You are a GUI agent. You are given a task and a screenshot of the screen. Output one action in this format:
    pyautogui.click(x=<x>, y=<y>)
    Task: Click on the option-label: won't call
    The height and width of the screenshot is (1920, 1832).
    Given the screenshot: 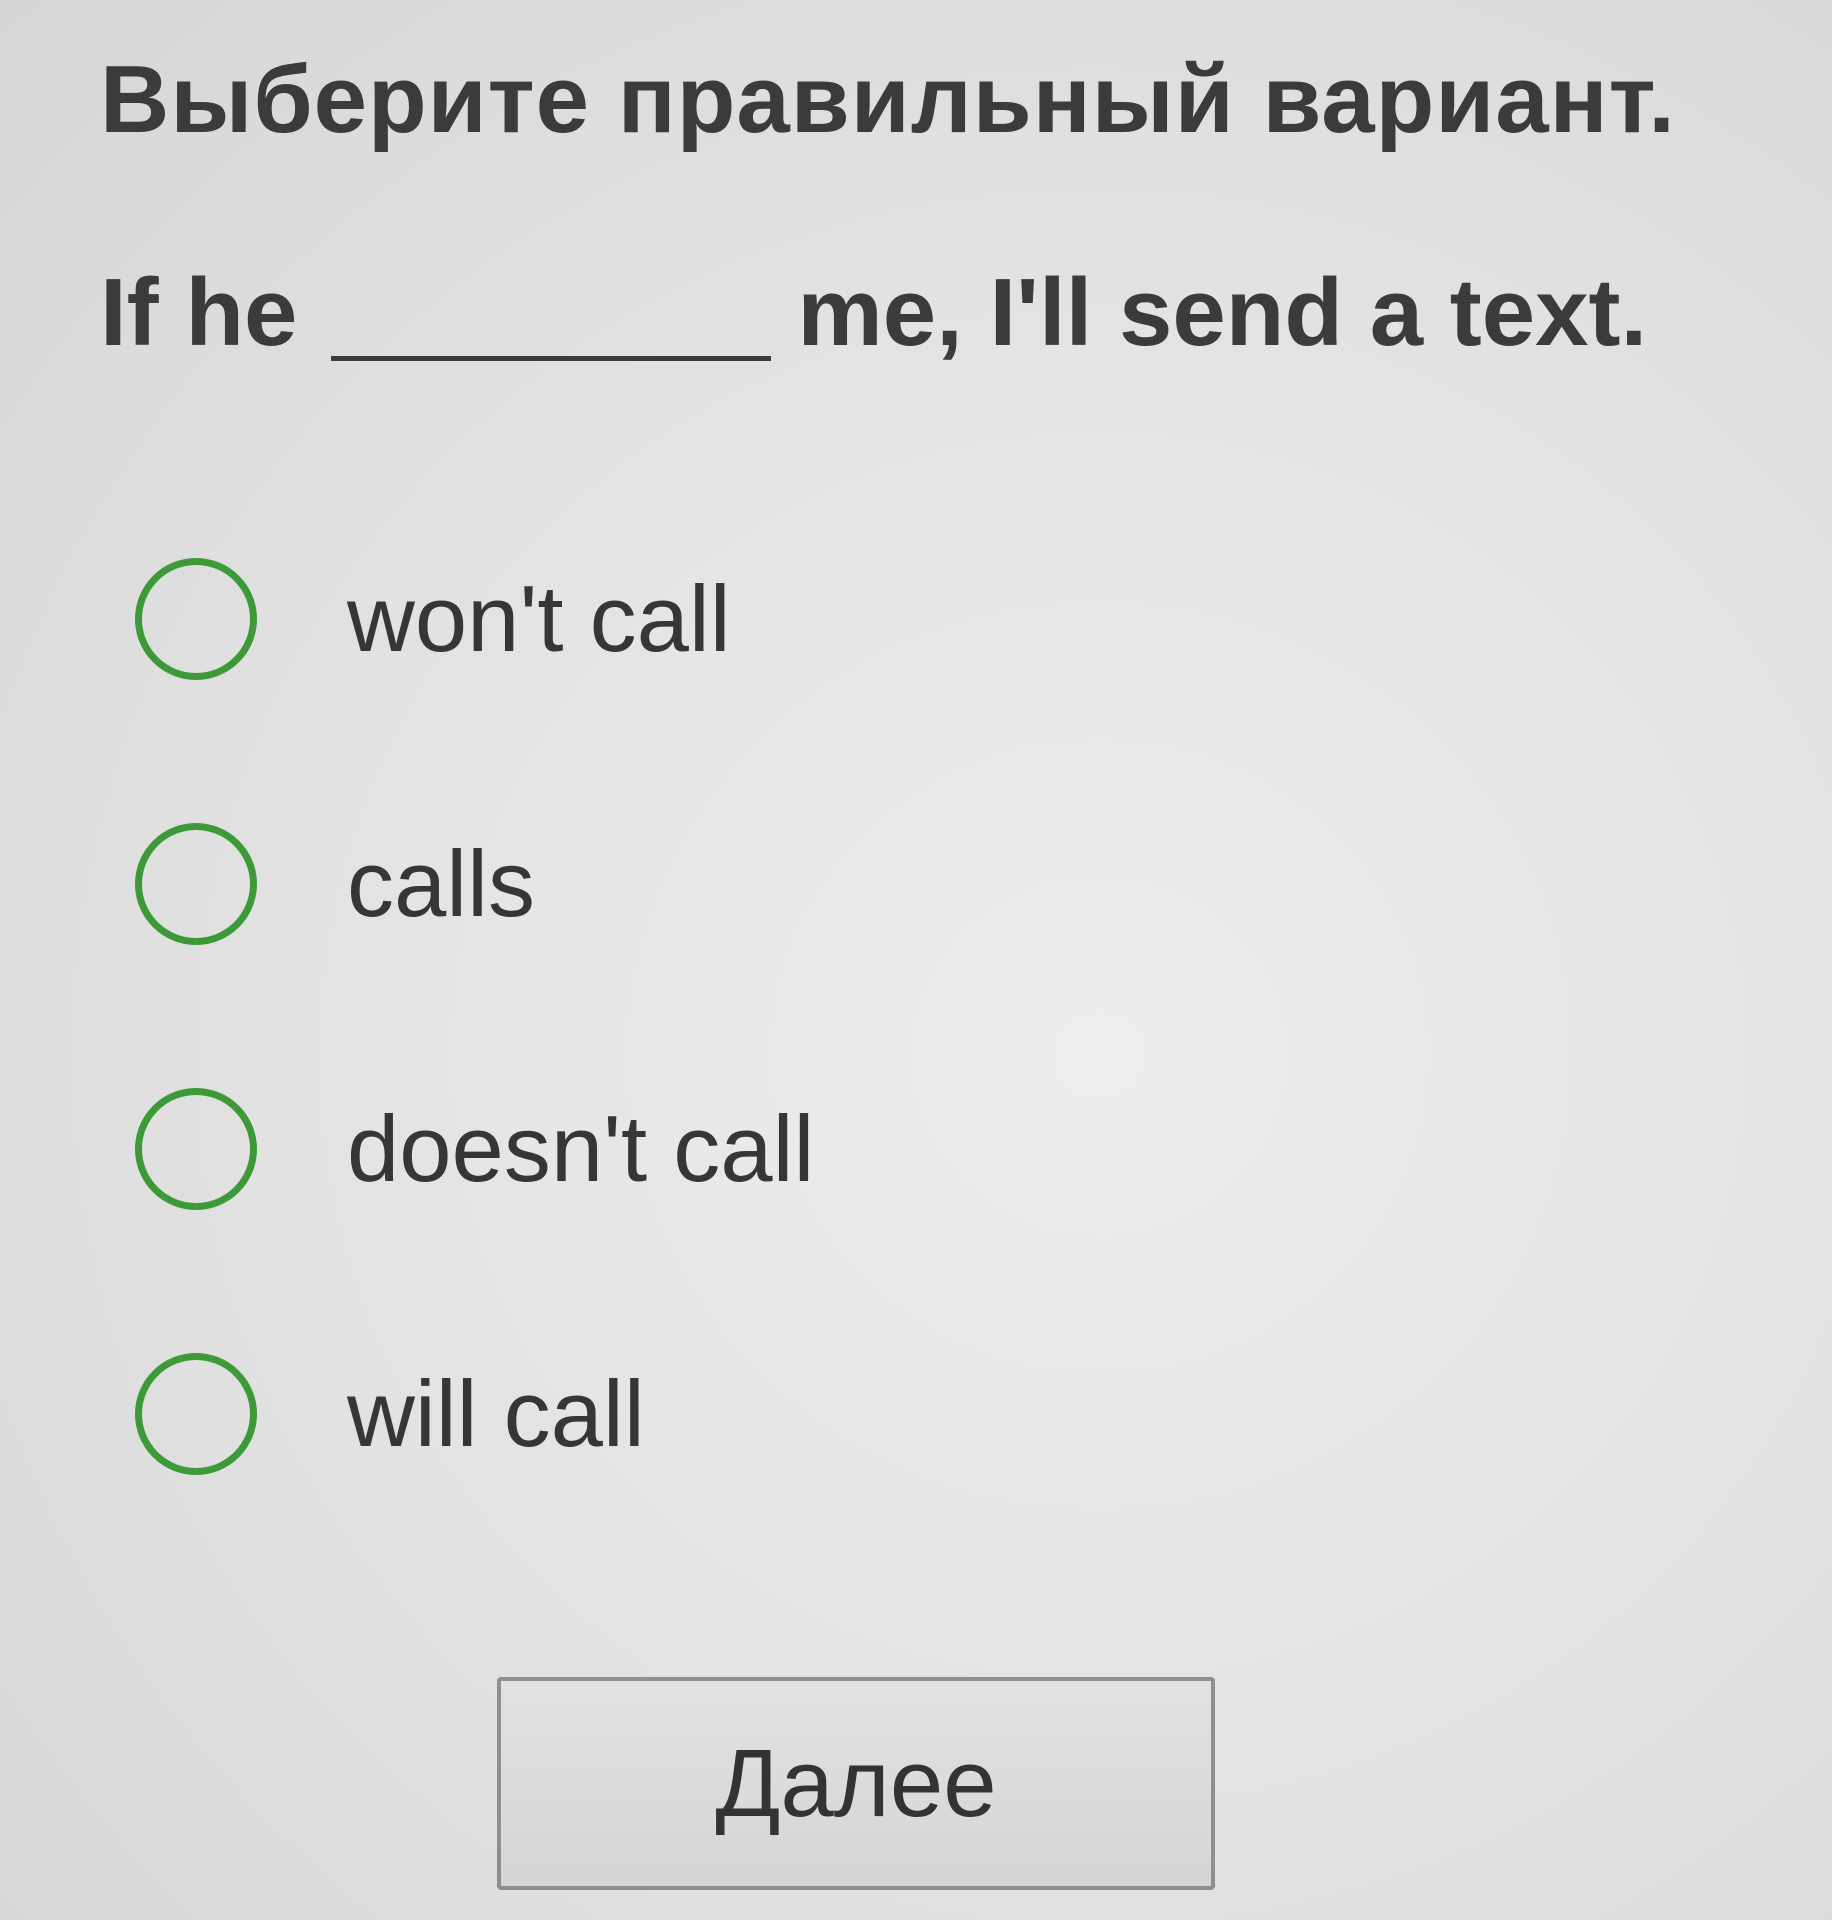 What is the action you would take?
    pyautogui.click(x=539, y=618)
    